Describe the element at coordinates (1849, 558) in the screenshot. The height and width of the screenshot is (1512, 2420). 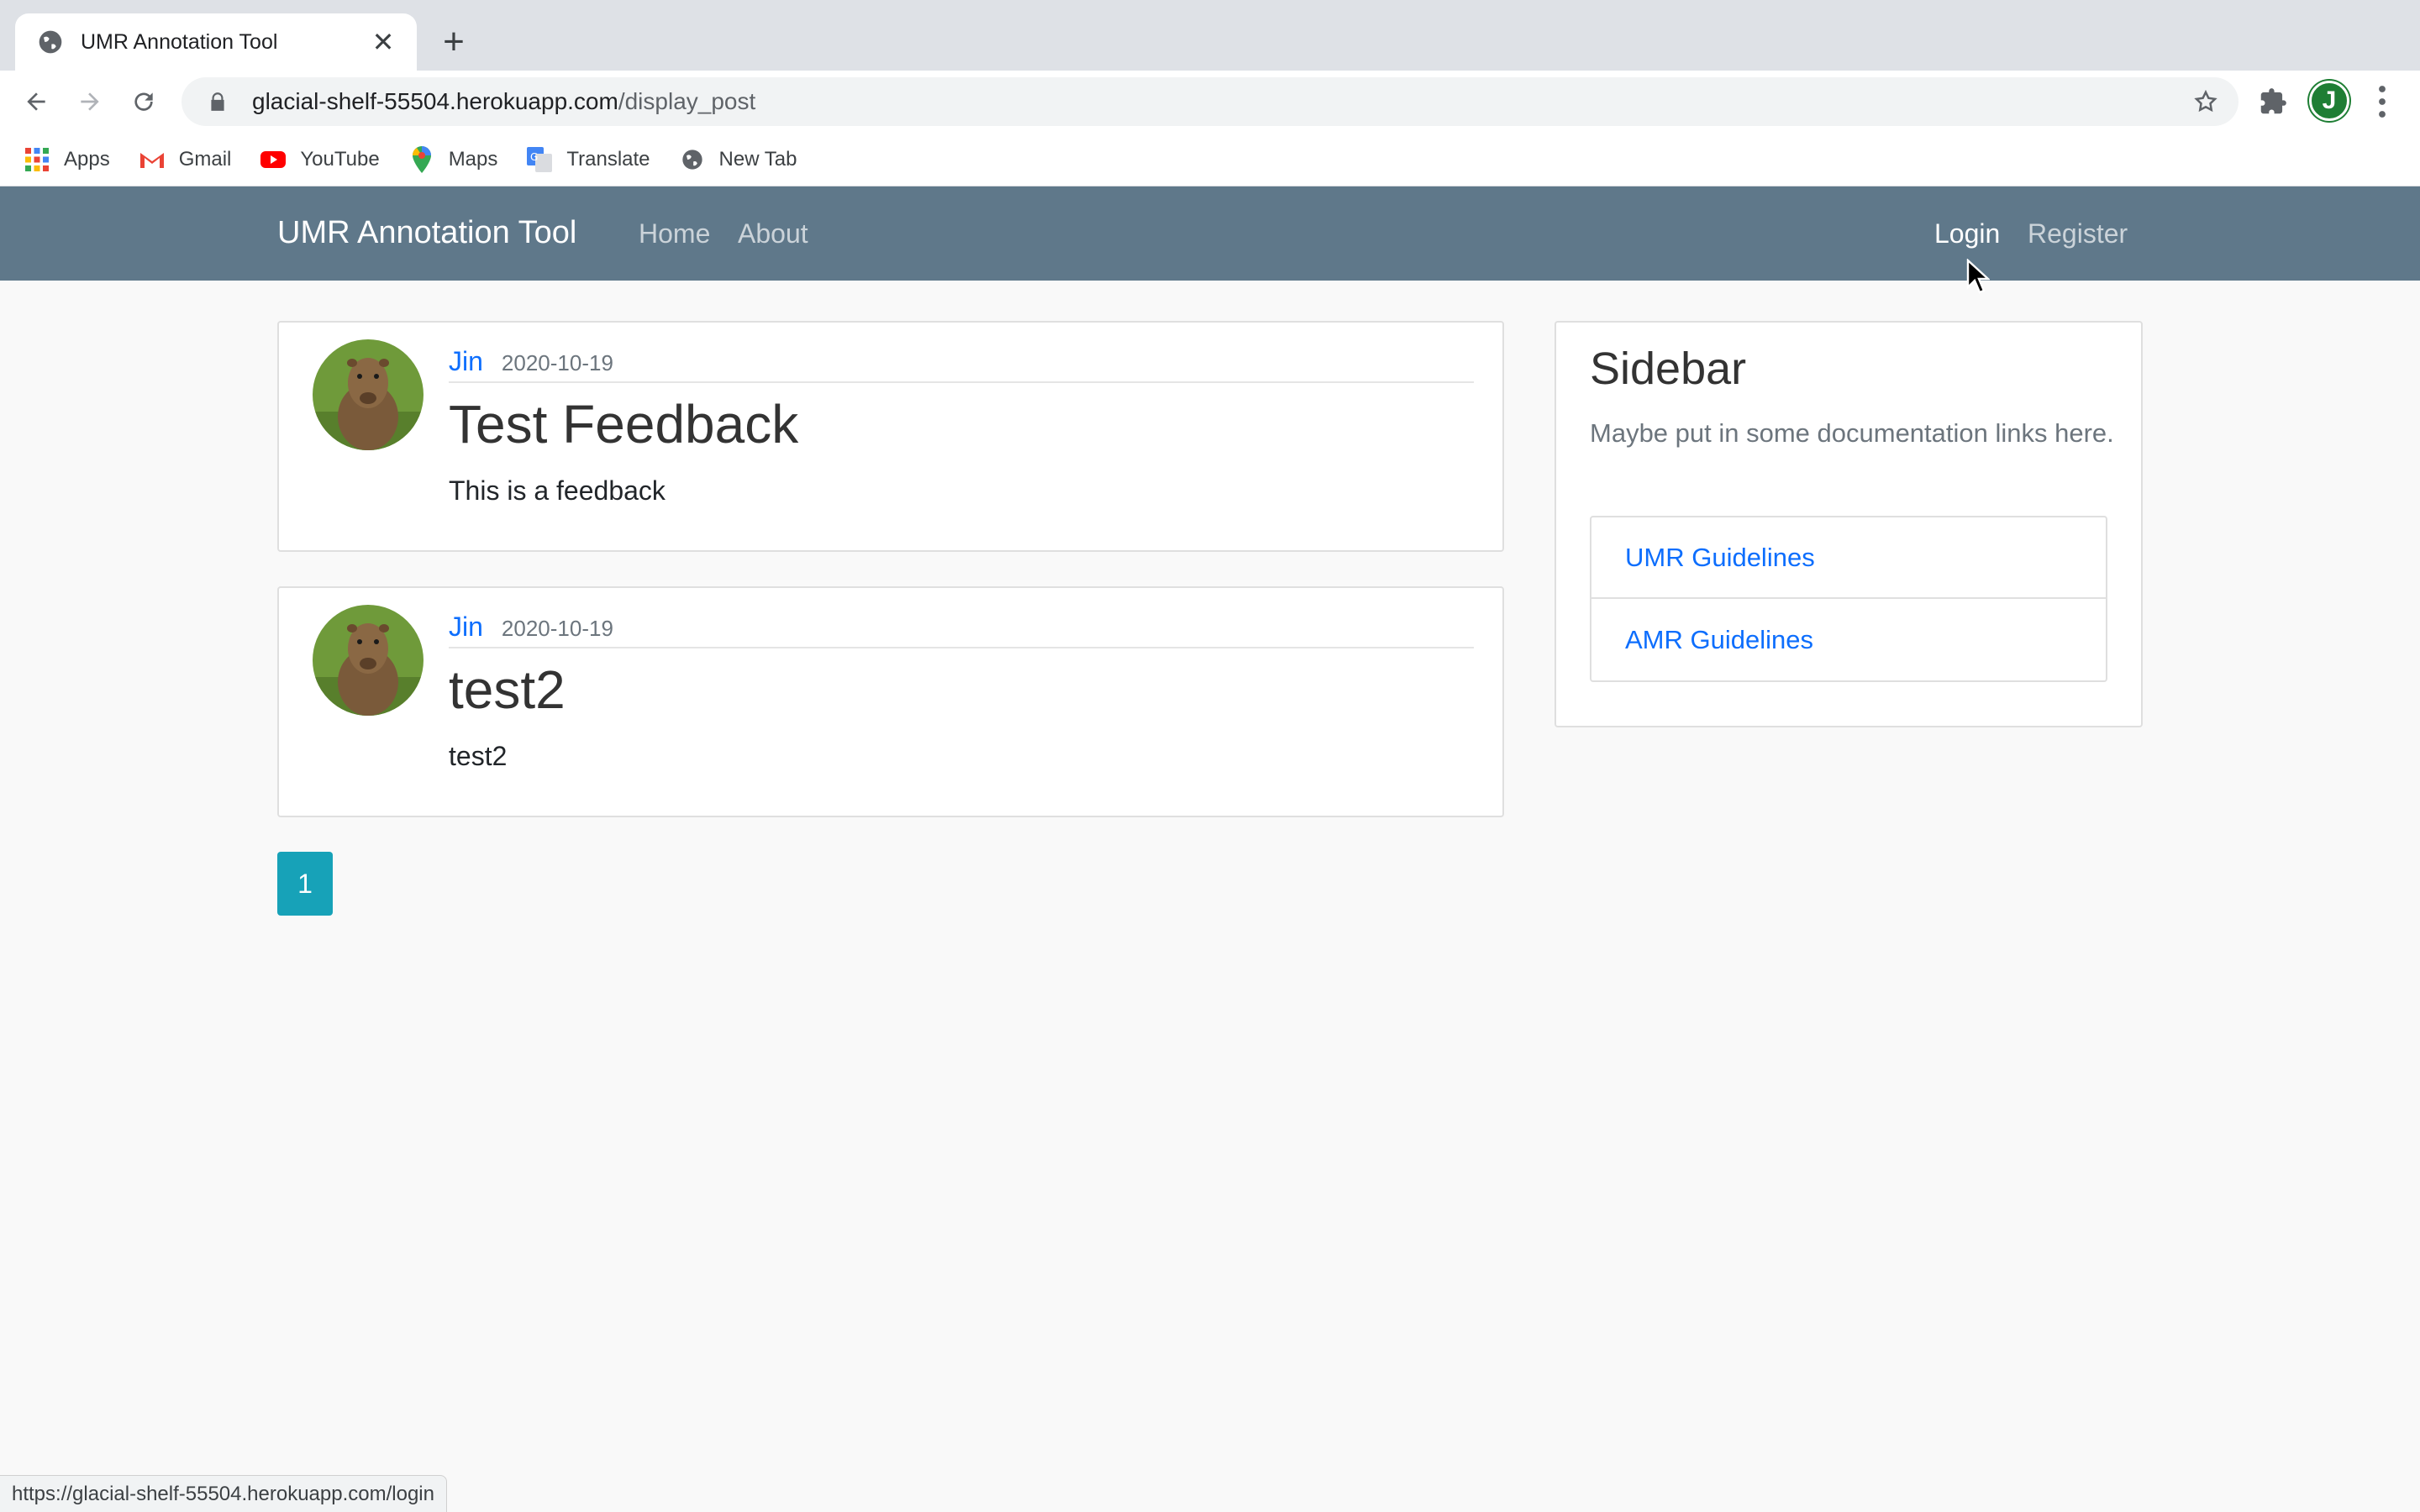
I see `umr-guidelines-link: UMR Guidelines` at that location.